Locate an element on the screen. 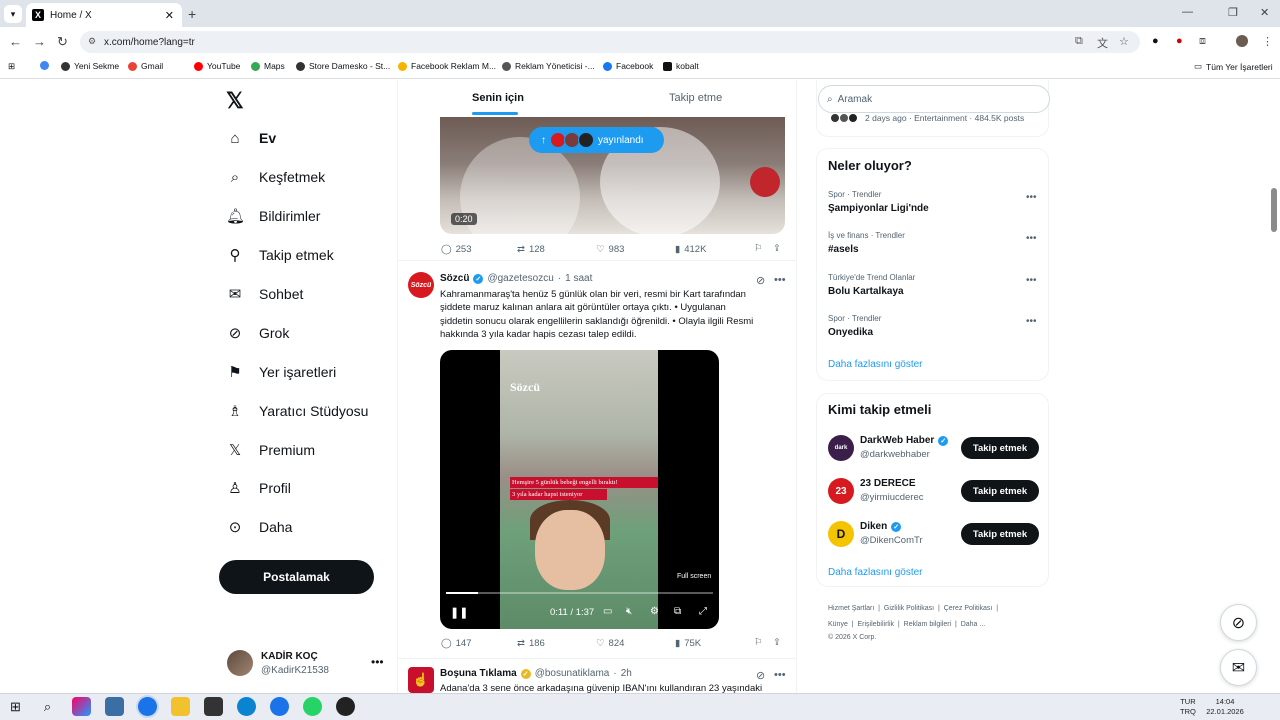 Image resolution: width=1280 pixels, height=720 pixels. windows-start-icon: ⊞ is located at coordinates (15, 706).